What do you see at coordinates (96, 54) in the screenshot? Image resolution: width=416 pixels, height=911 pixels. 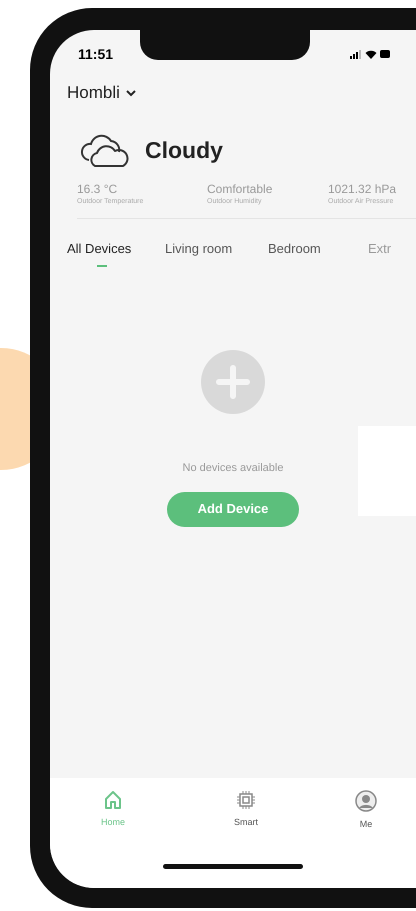 I see `status-time: 11:51` at bounding box center [96, 54].